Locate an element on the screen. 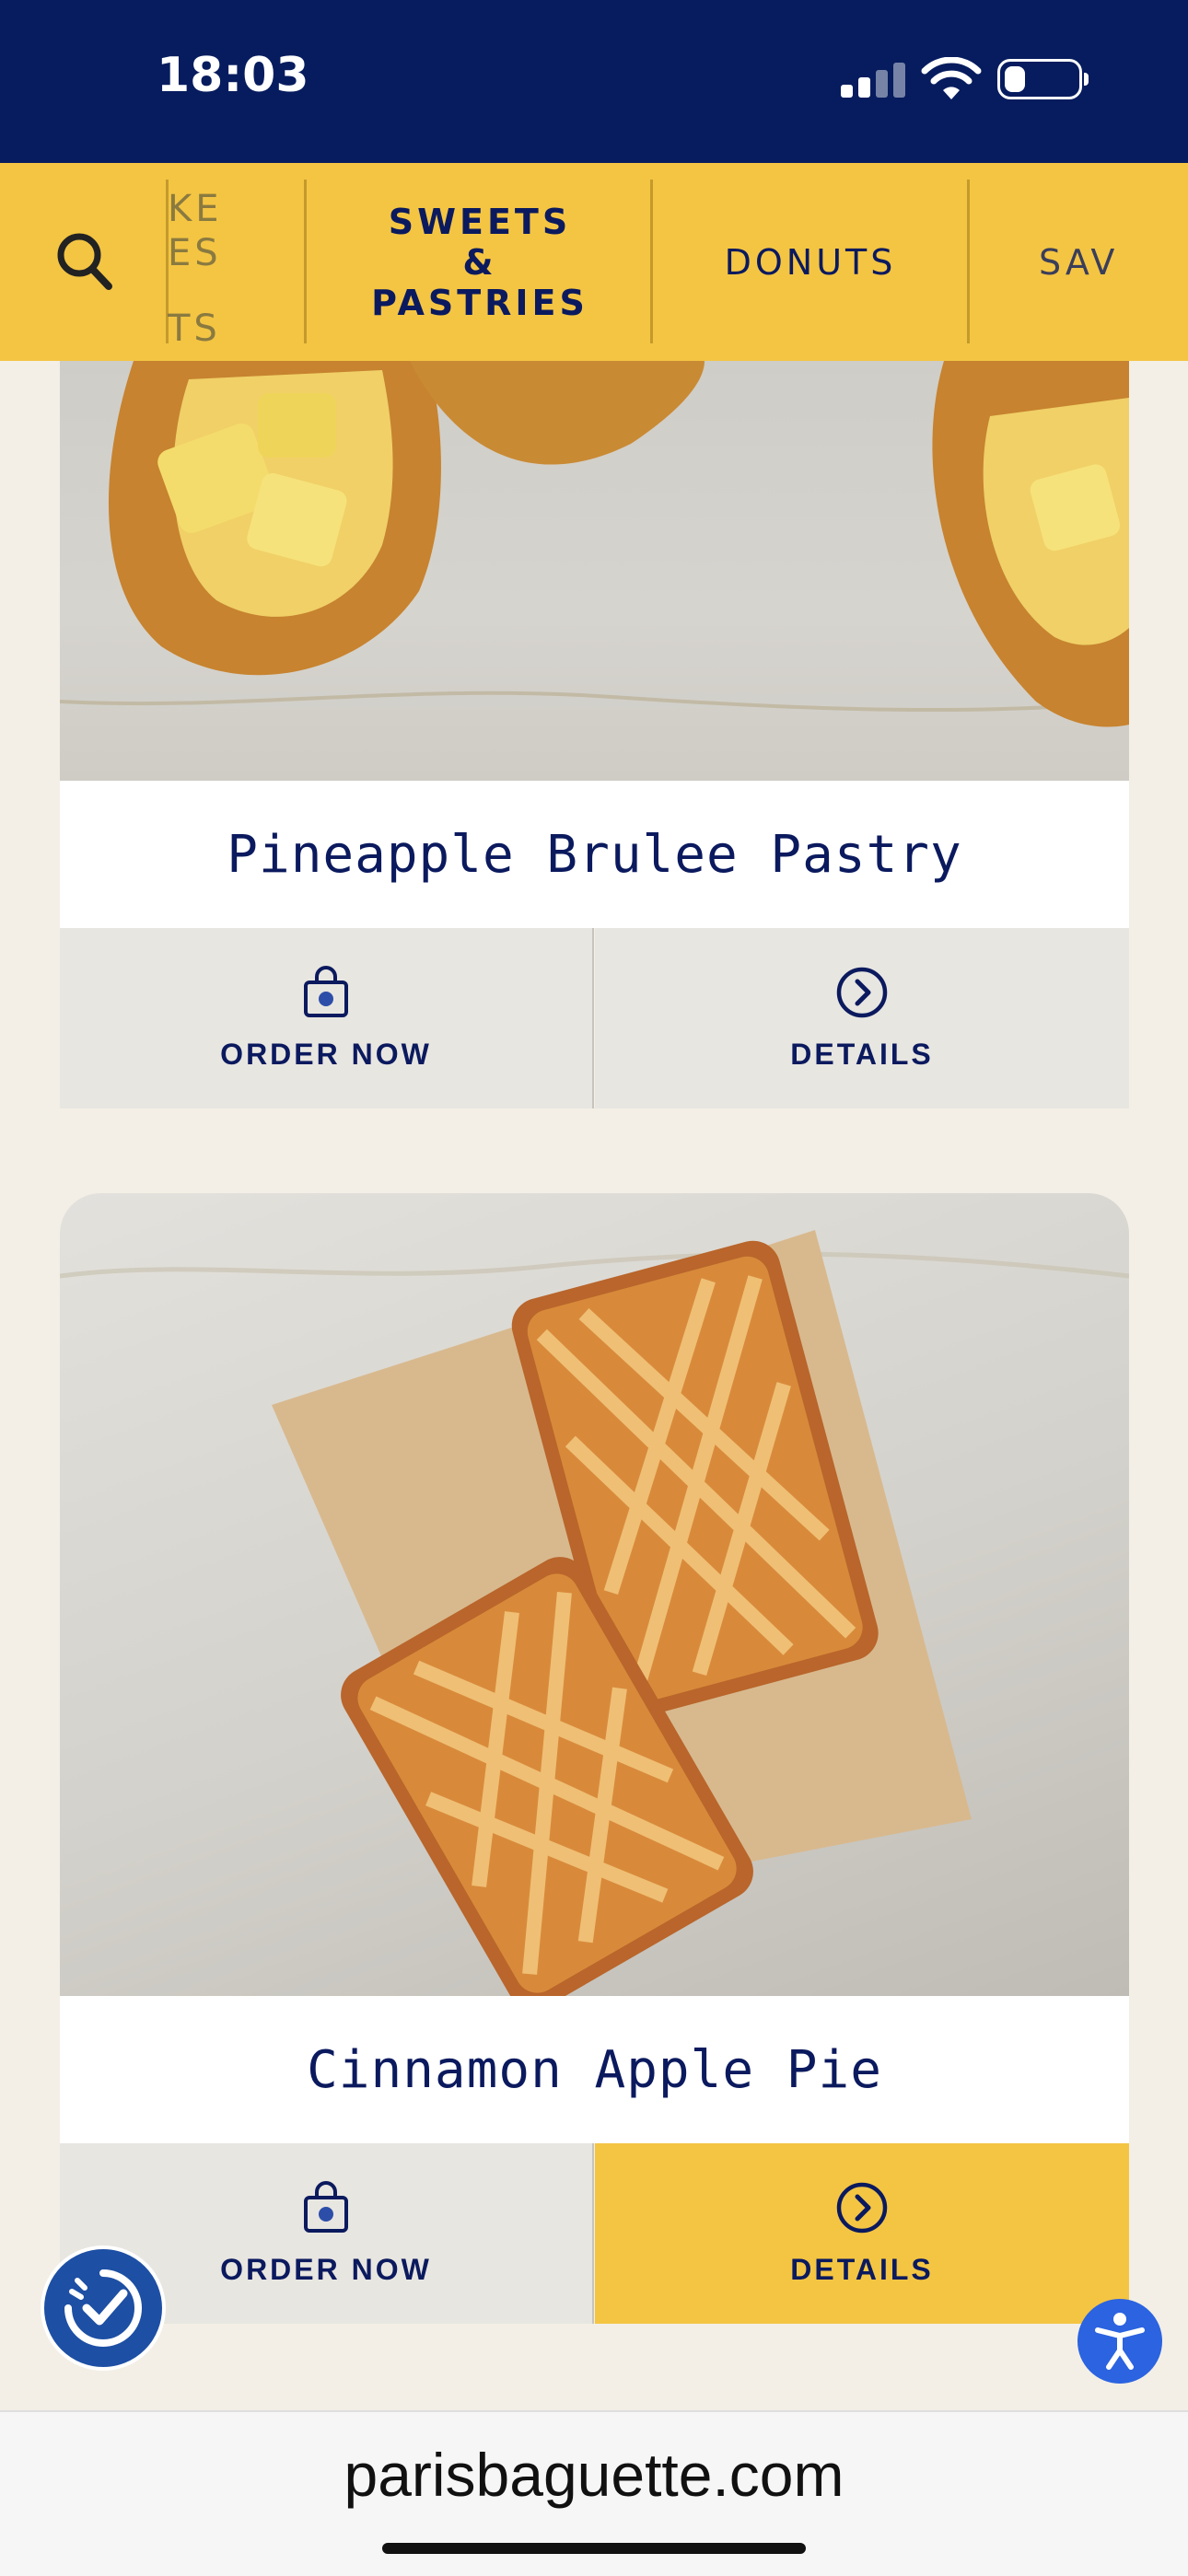 The width and height of the screenshot is (1188, 2576). category-label: SWEETS & PASTRIES is located at coordinates (479, 262).